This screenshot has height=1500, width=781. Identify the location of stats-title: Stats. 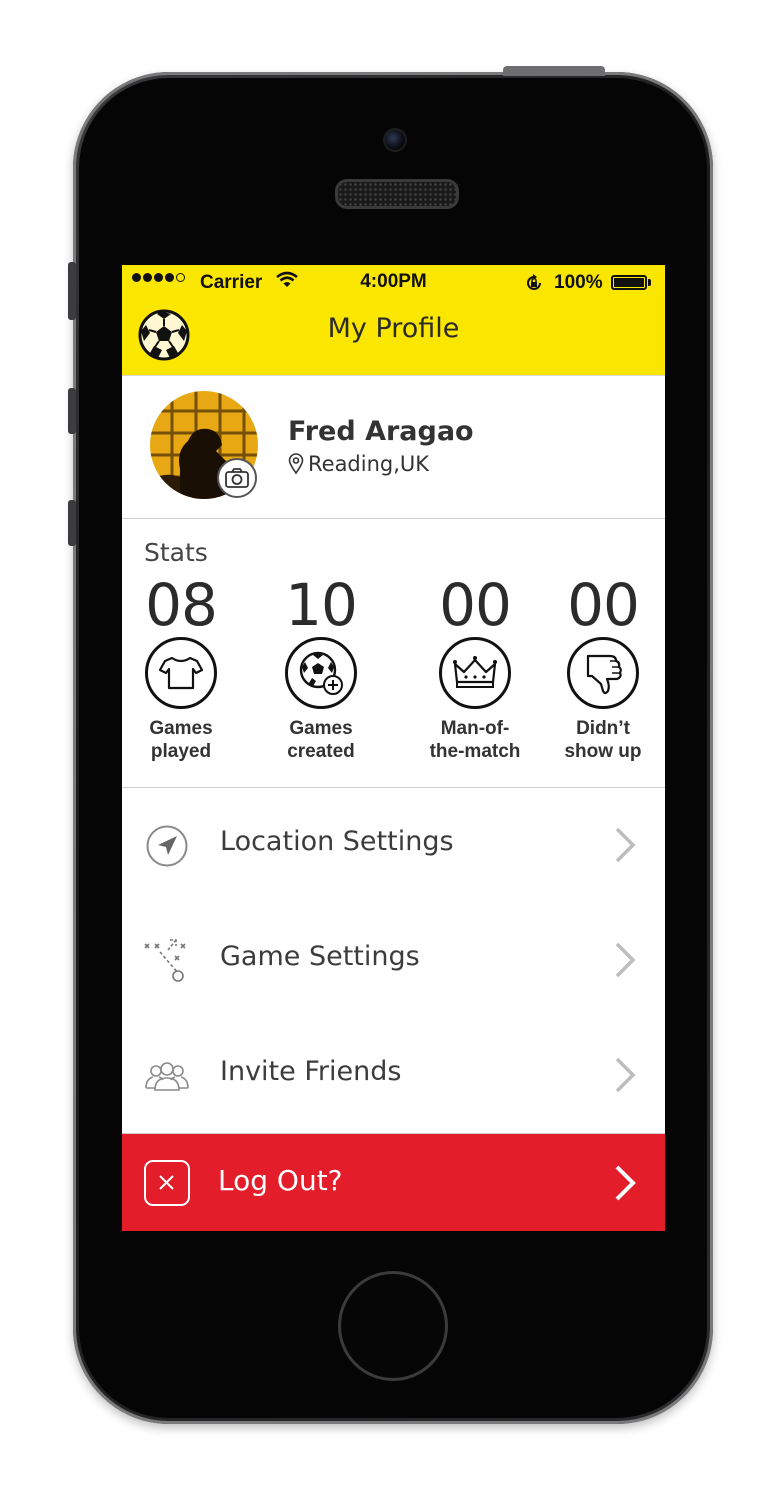
(176, 552).